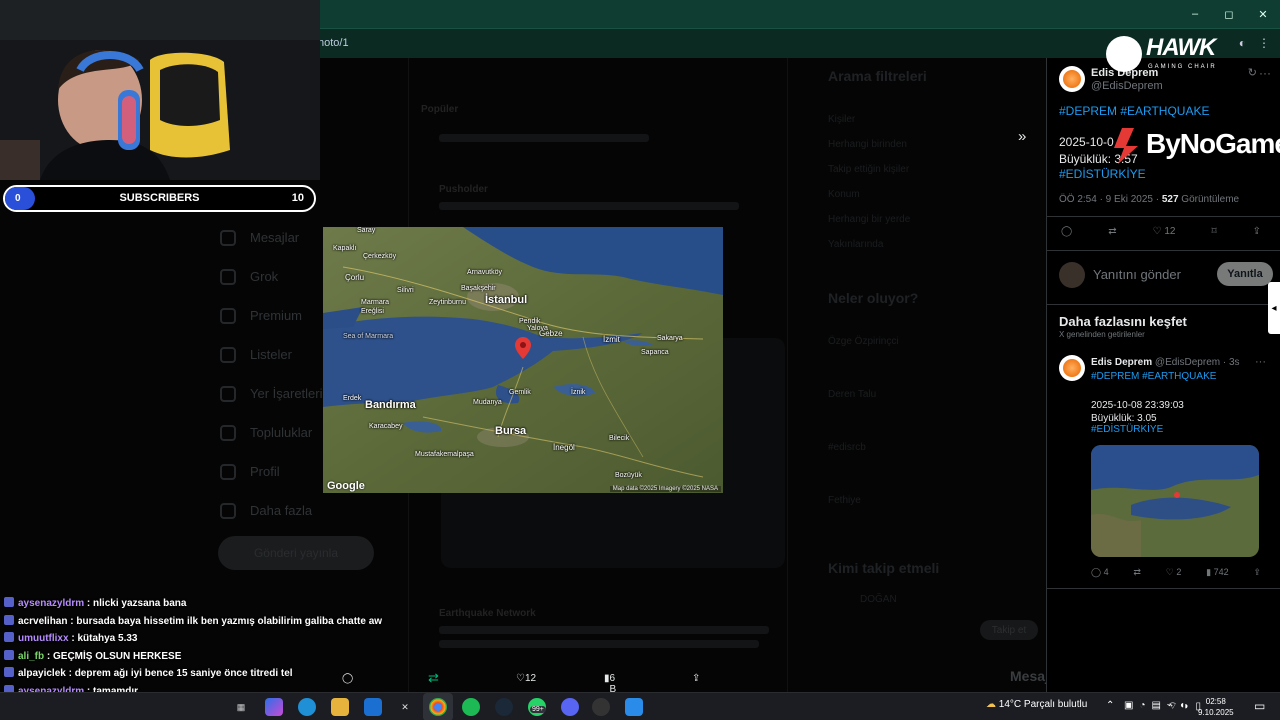 The image size is (1280, 720). What do you see at coordinates (113, 656) in the screenshot?
I see `chat-text: : GEÇMİŞ OLSUN HERKESE` at bounding box center [113, 656].